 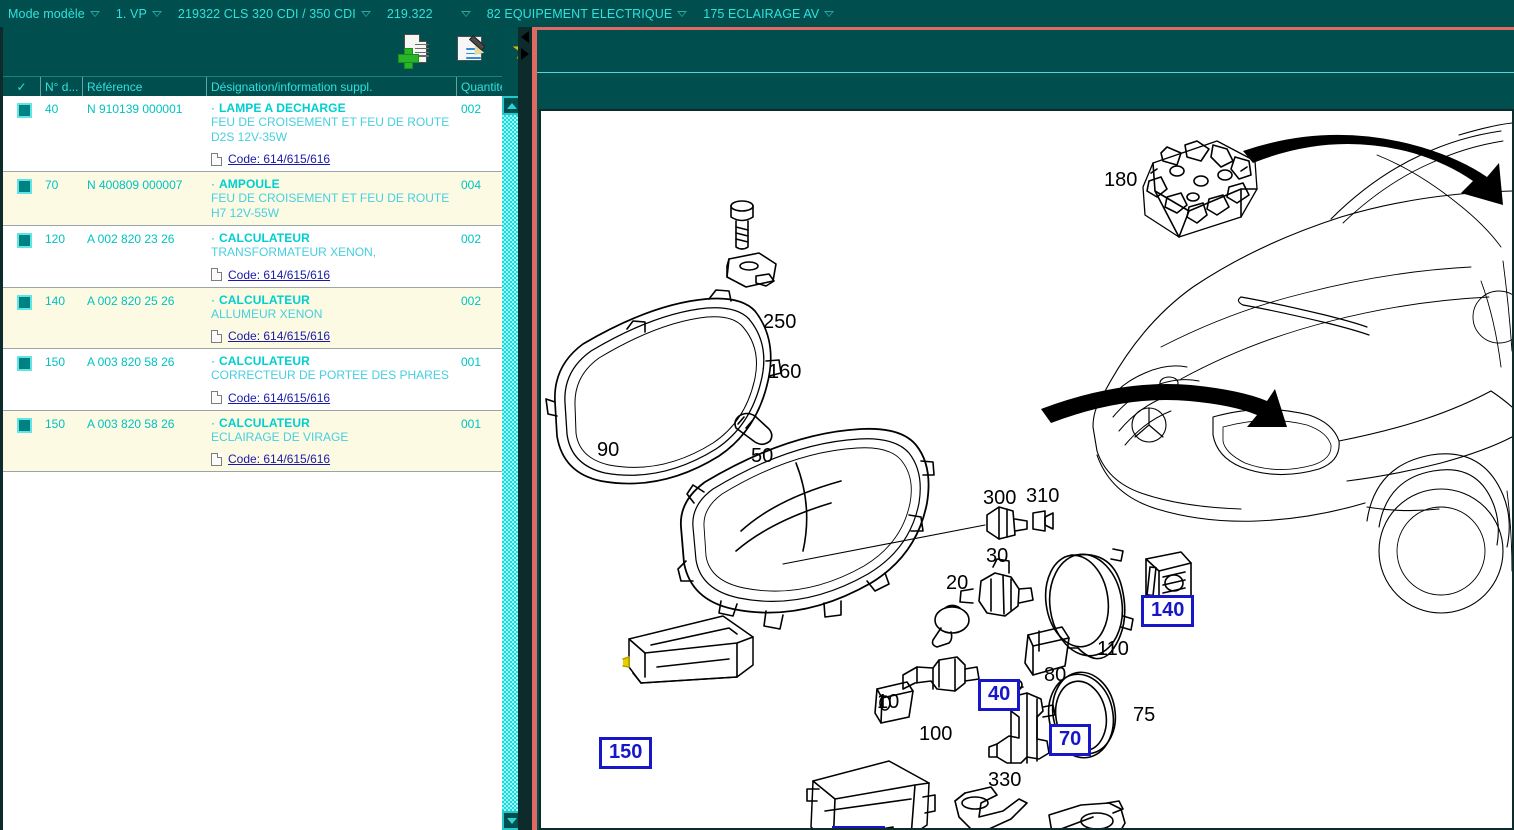 I want to click on part-310-connector, so click(x=1043, y=521).